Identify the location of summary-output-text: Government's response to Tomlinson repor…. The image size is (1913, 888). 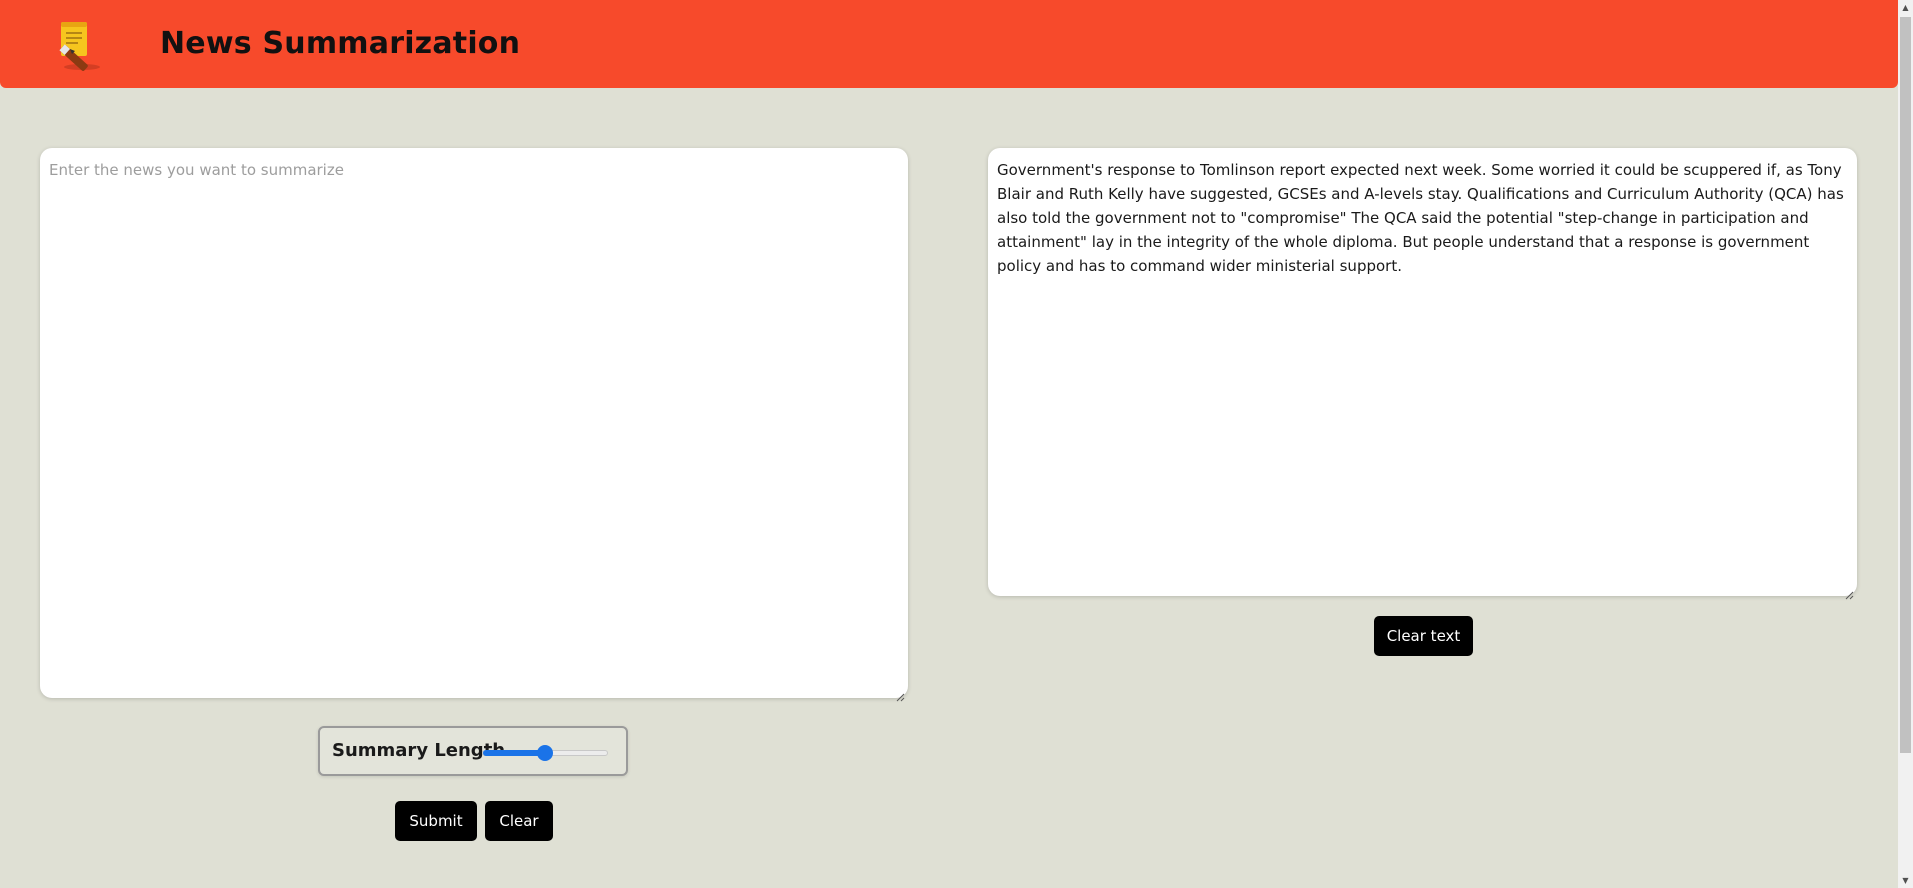
(1420, 218).